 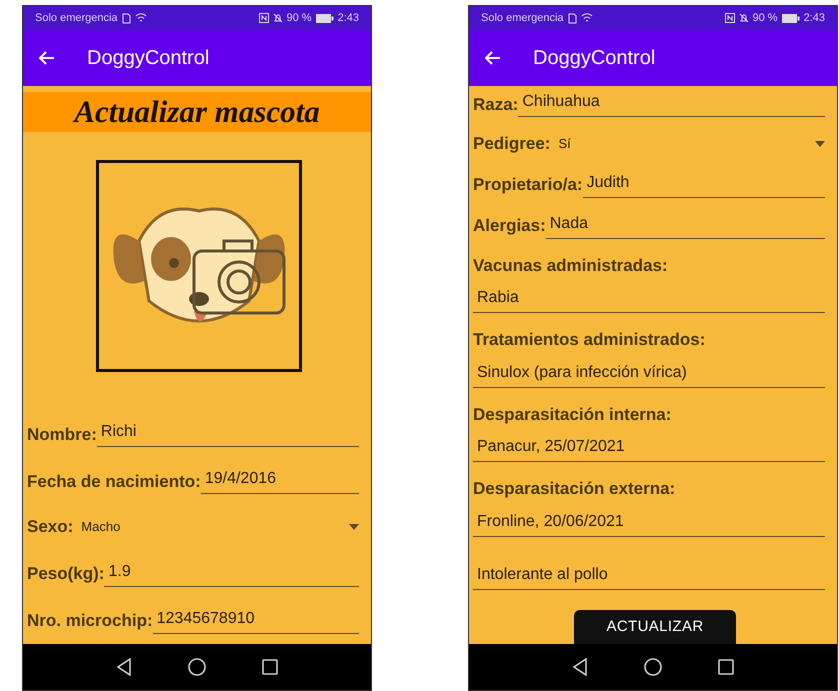 I want to click on input-field: Nada, so click(x=685, y=225).